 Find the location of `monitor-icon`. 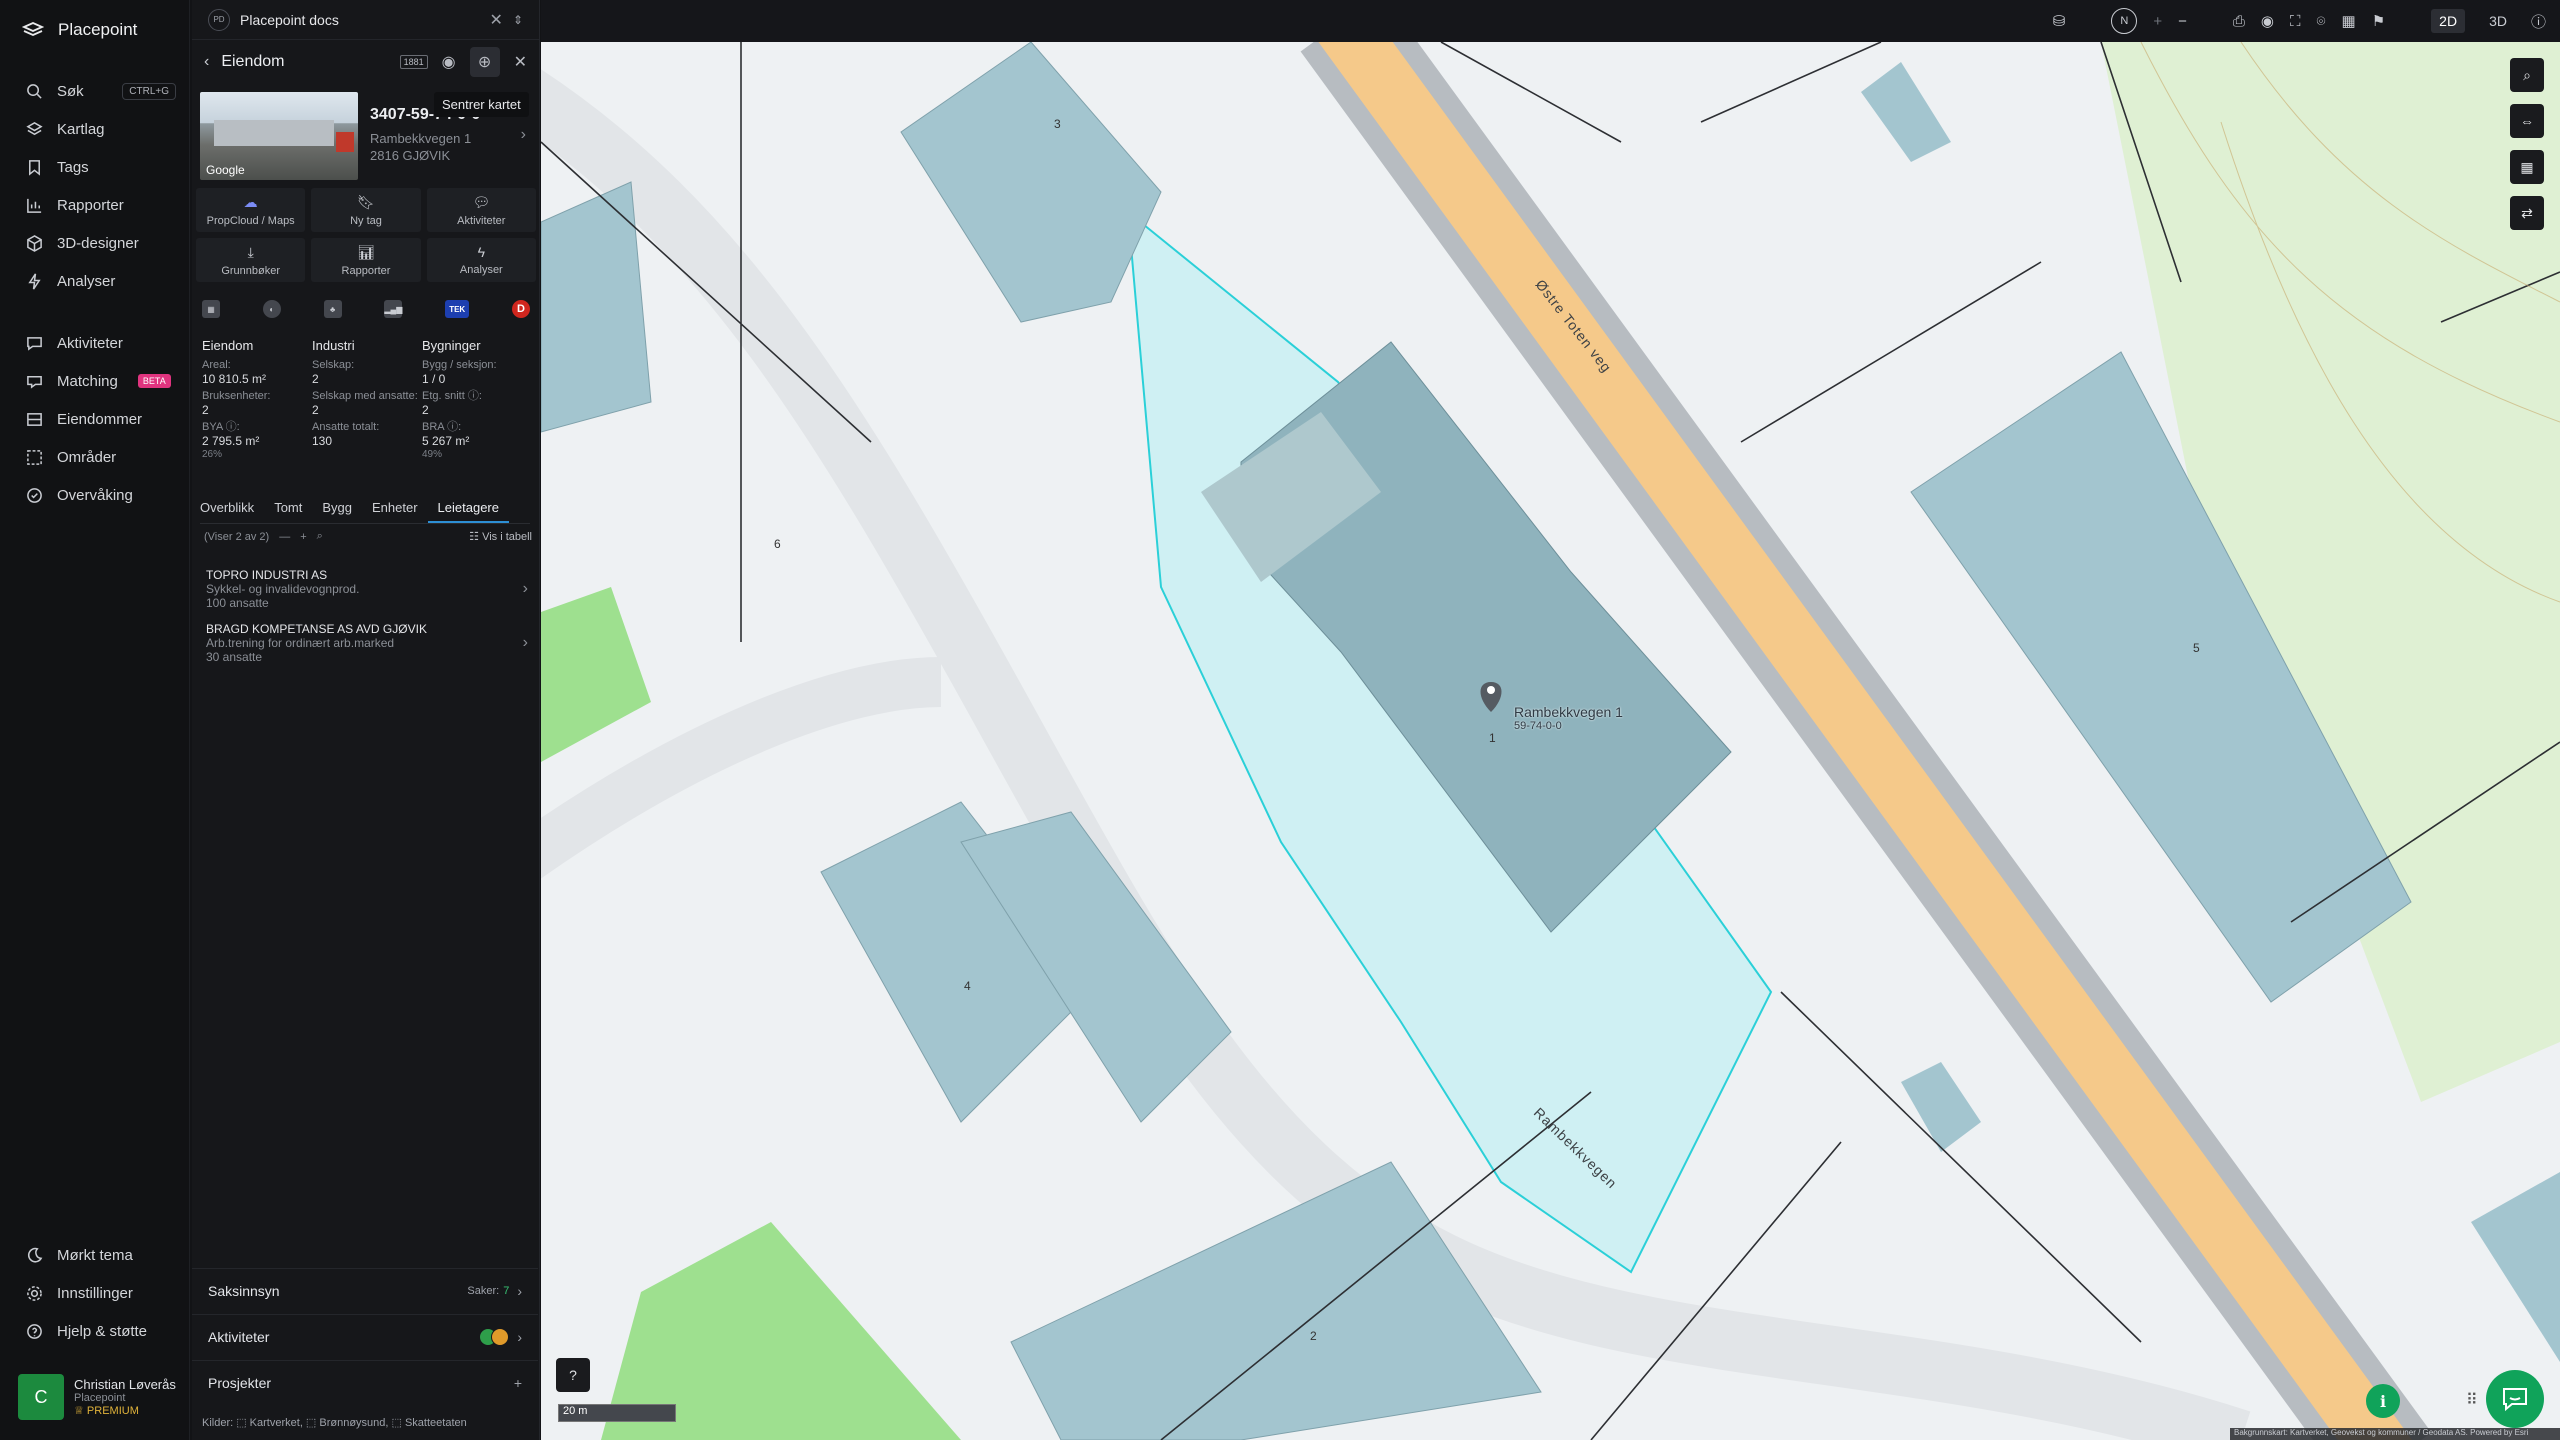

monitor-icon is located at coordinates (34, 495).